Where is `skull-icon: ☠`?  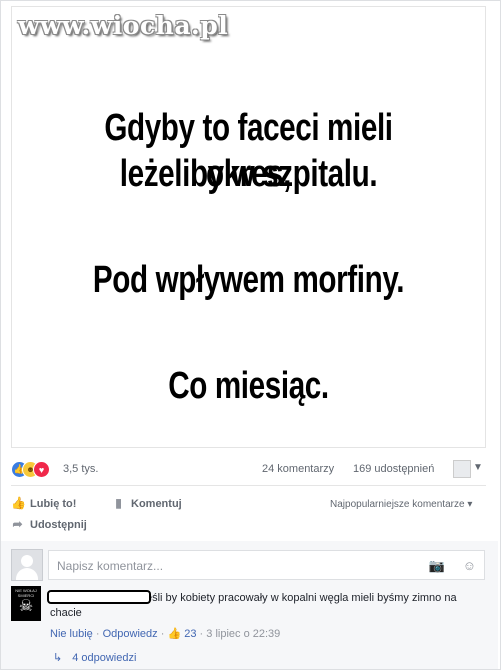
skull-icon: ☠ is located at coordinates (26, 606).